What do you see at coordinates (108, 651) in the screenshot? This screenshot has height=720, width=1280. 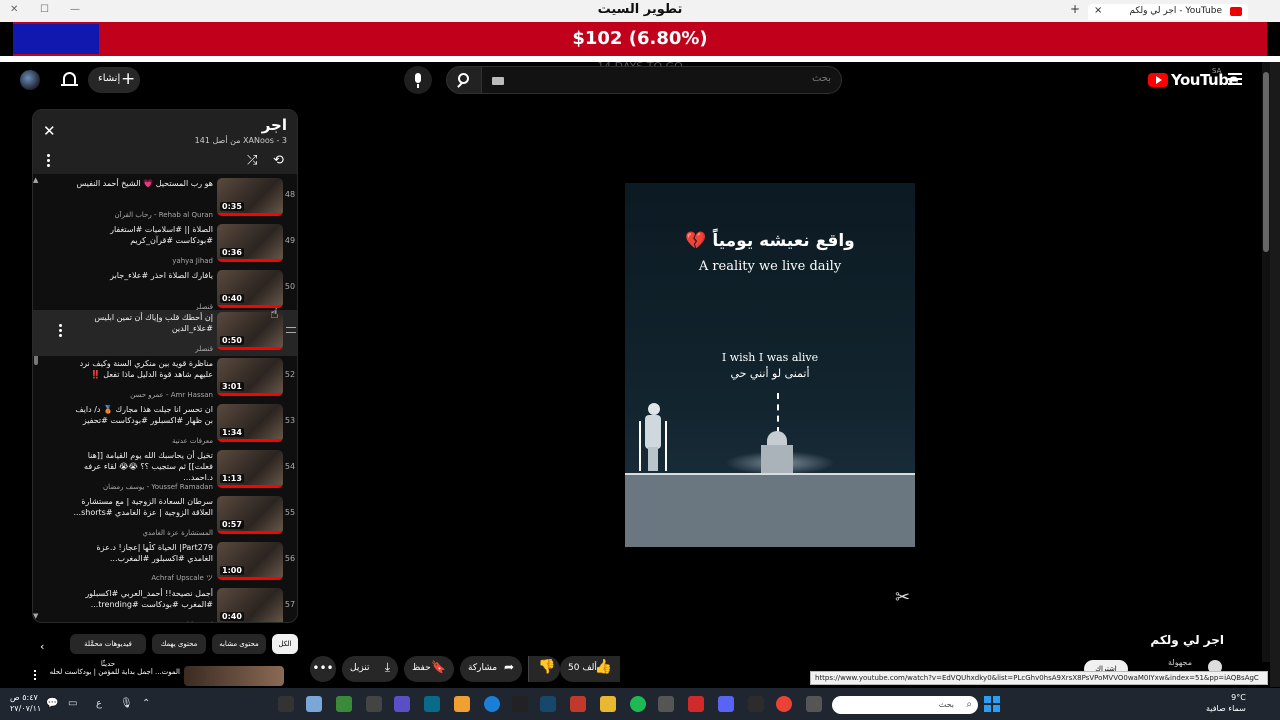 I see `chip-recent: فيديوهات محمَّلة حديثًا` at bounding box center [108, 651].